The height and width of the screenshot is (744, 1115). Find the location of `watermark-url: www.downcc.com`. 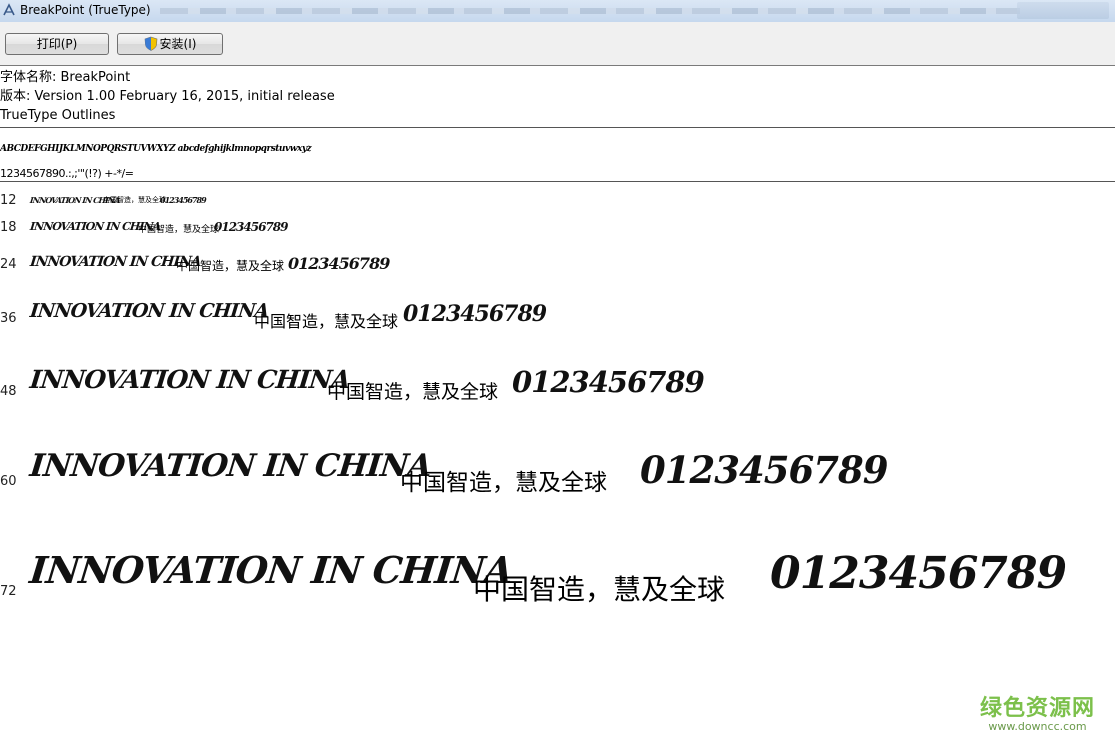

watermark-url: www.downcc.com is located at coordinates (1037, 726).